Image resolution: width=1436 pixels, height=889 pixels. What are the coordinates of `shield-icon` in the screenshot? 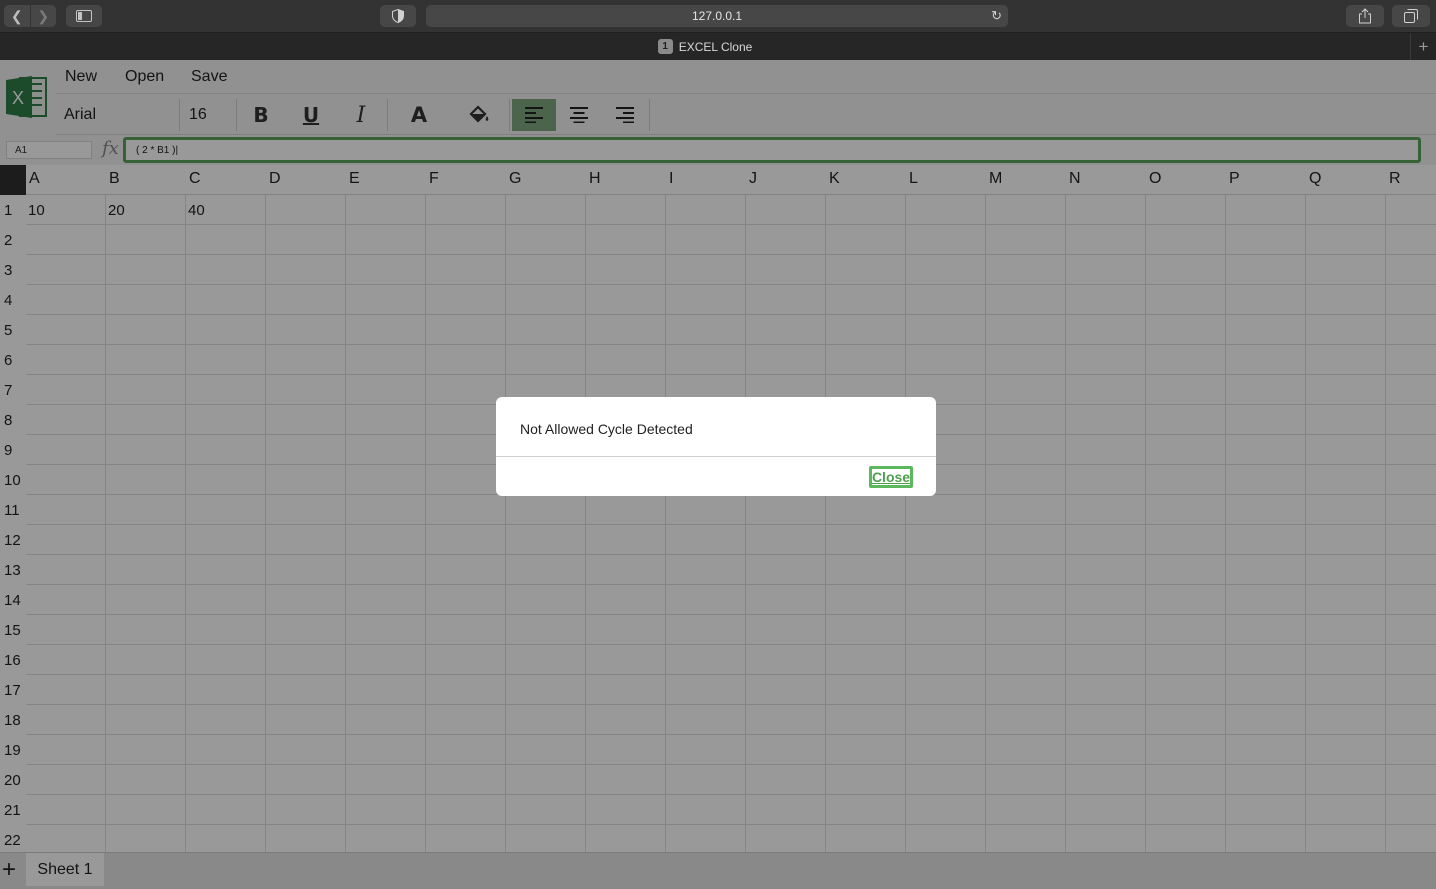 It's located at (398, 16).